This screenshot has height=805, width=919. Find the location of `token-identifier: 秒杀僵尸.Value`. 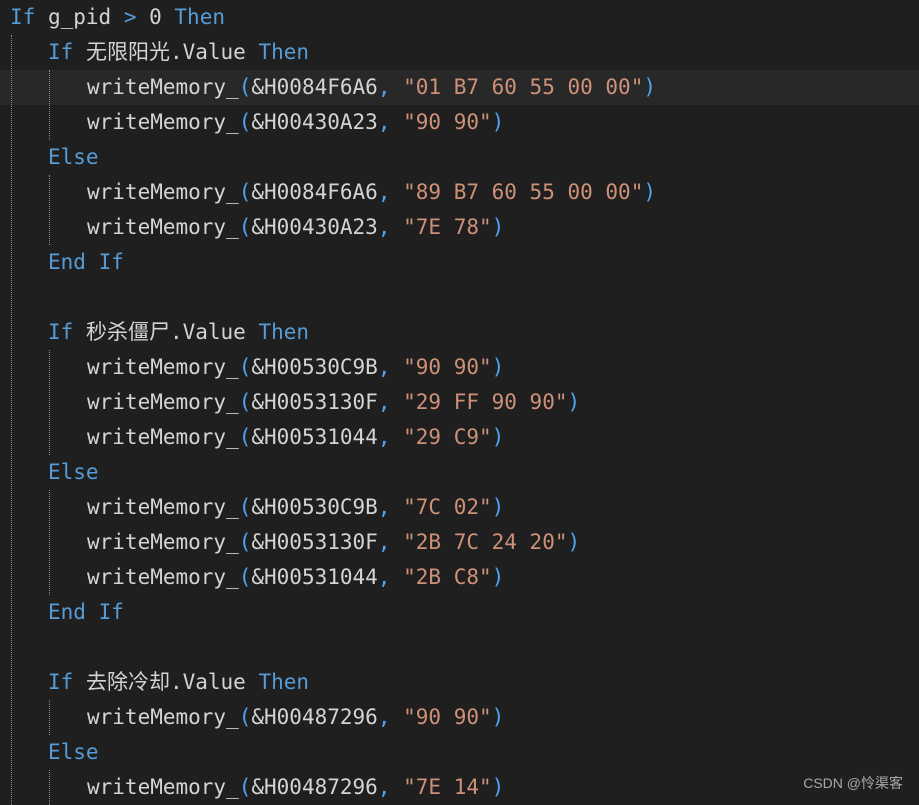

token-identifier: 秒杀僵尸.Value is located at coordinates (166, 332).